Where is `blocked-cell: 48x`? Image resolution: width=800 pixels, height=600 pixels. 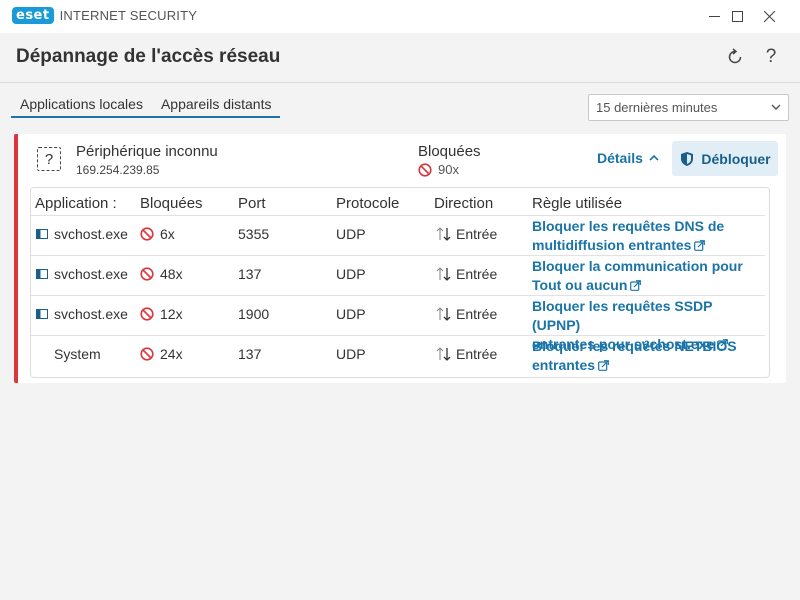
blocked-cell: 48x is located at coordinates (161, 274).